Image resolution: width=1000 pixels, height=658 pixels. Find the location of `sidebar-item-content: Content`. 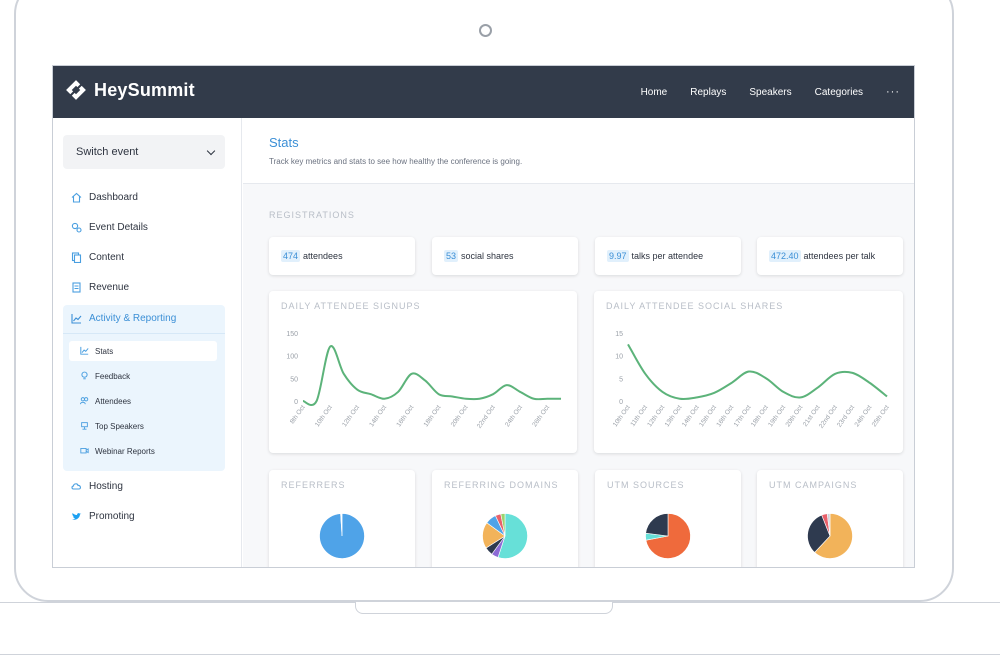

sidebar-item-content: Content is located at coordinates (98, 258).